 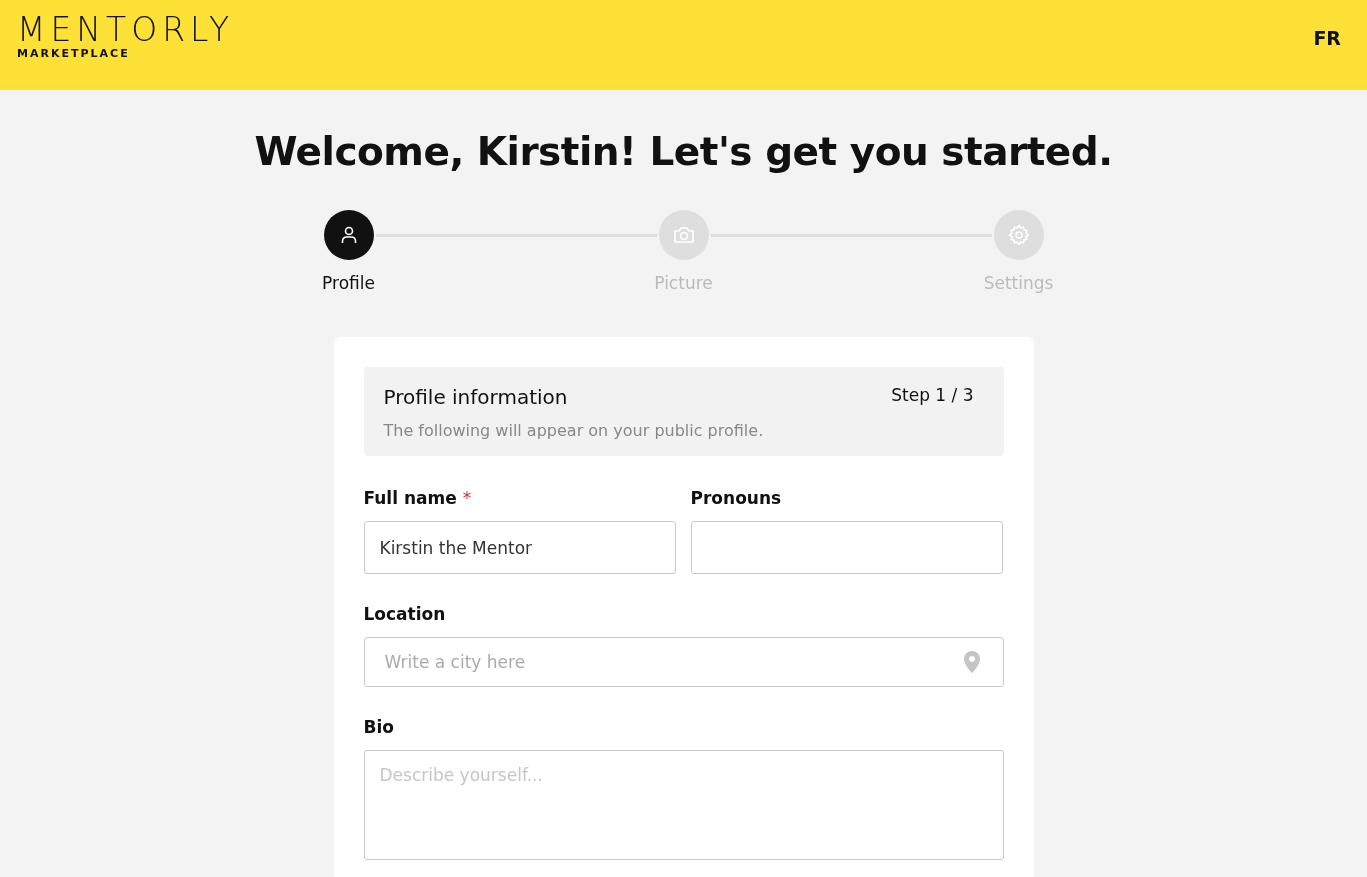 What do you see at coordinates (410, 498) in the screenshot?
I see `field-label: Full name` at bounding box center [410, 498].